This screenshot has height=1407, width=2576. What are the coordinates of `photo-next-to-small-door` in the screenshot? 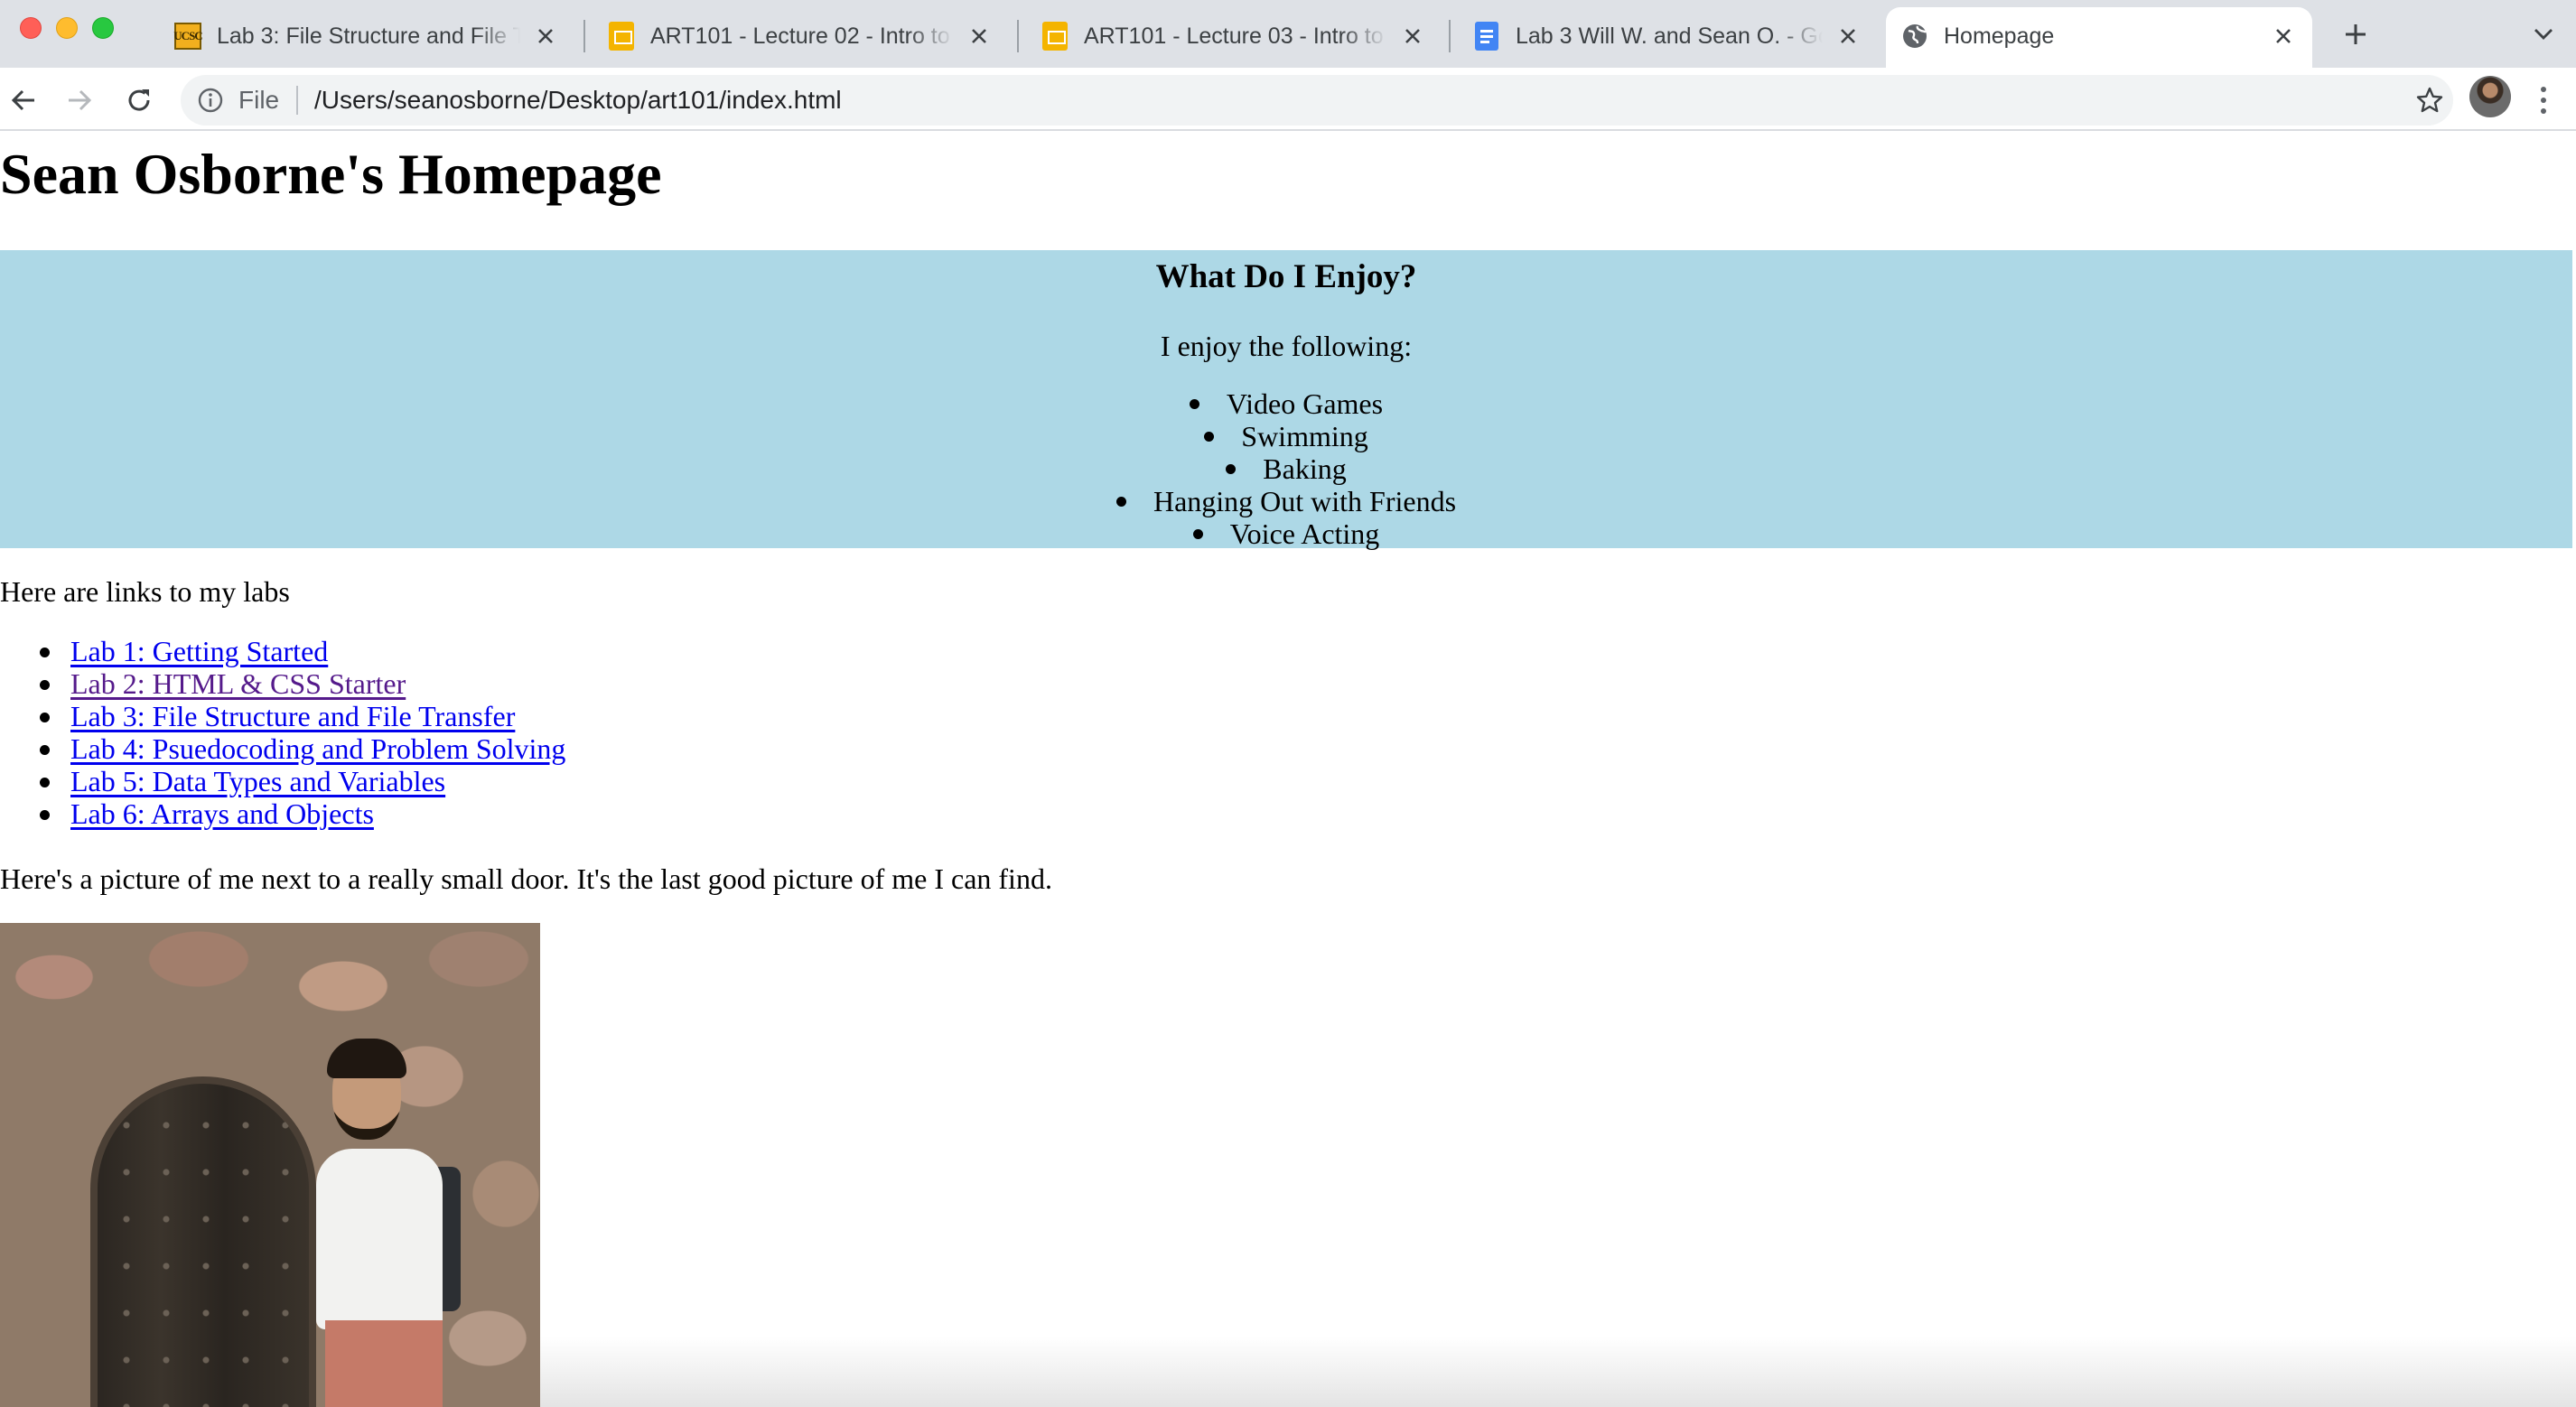 It's located at (270, 1165).